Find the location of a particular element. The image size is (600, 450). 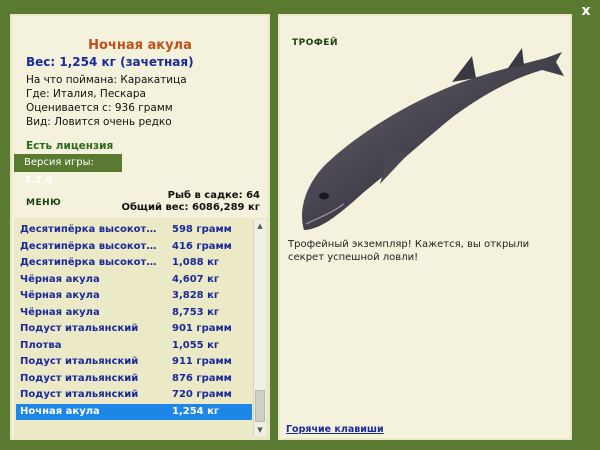

arrow-up-icon: ▲ is located at coordinates (260, 226).